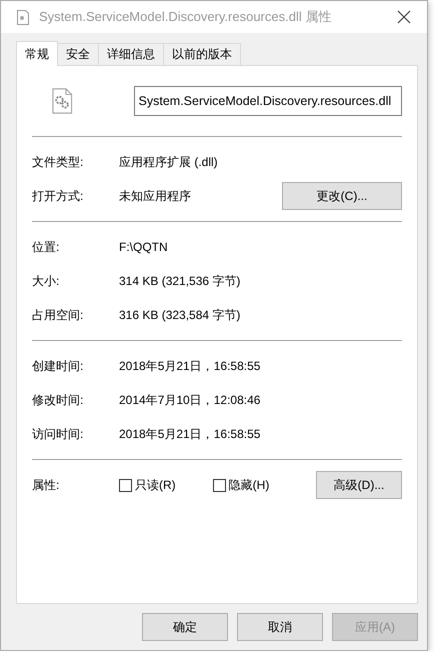 Image resolution: width=435 pixels, height=658 pixels. I want to click on attributes-label: 属性:, so click(46, 485).